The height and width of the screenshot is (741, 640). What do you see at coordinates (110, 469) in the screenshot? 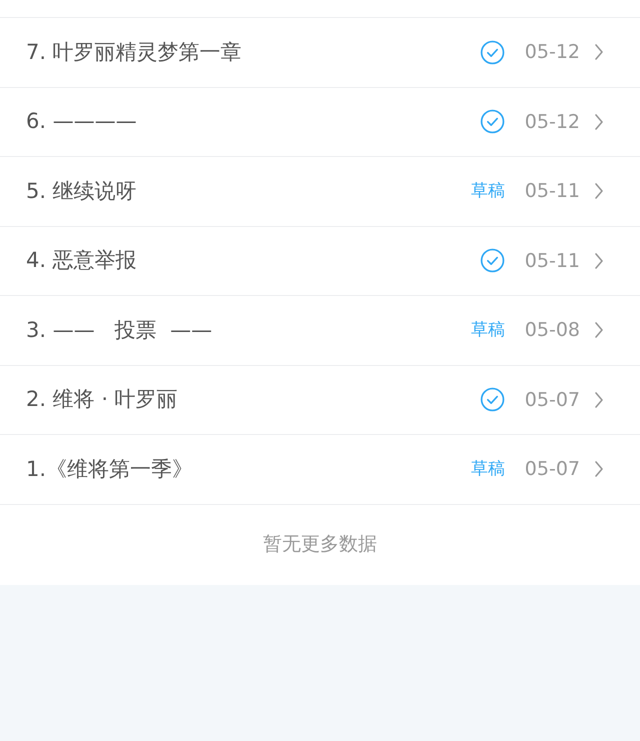
I see `item-title: 1.《维将第一季》` at bounding box center [110, 469].